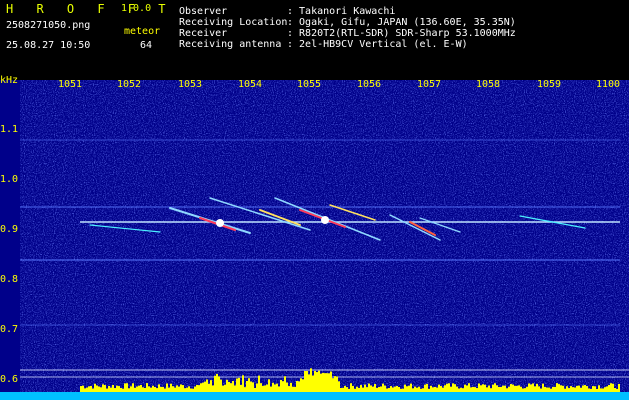 This screenshot has width=629, height=400. Describe the element at coordinates (309, 84) in the screenshot. I see `x-tick-label: 1055` at that location.